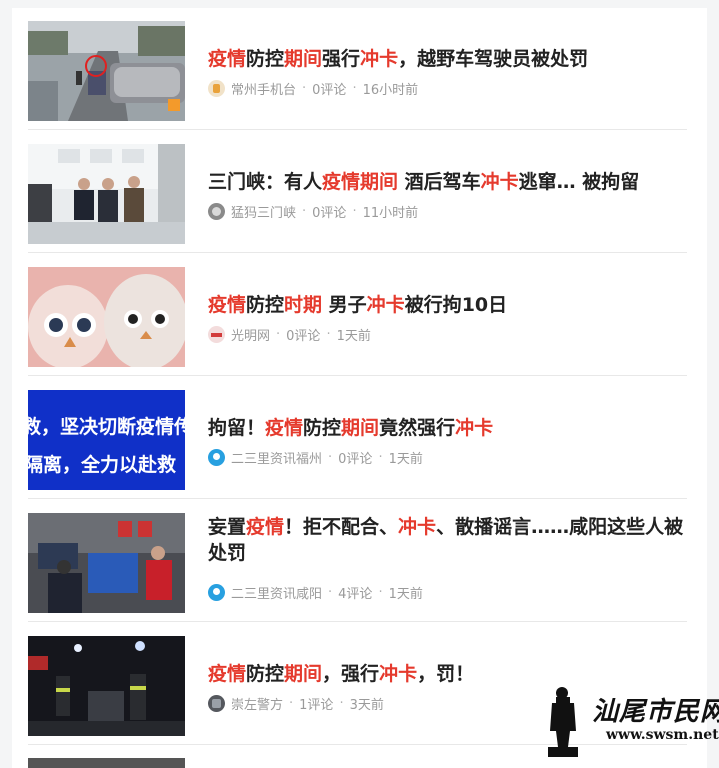 The height and width of the screenshot is (768, 719). What do you see at coordinates (296, 703) in the screenshot?
I see `article-meta: 崇左警方 · 1评论 · 3天前` at bounding box center [296, 703].